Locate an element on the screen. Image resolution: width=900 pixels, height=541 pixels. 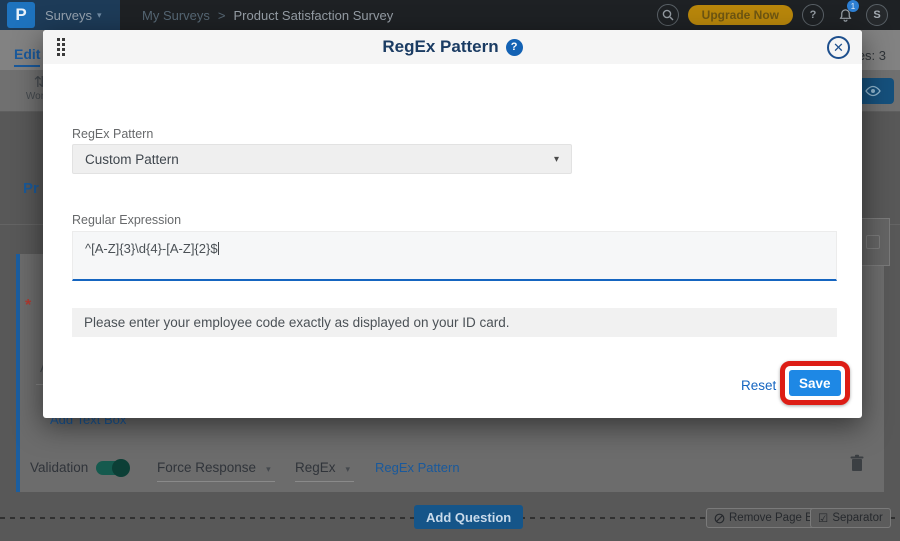
eye-icon is located at coordinates (873, 91).